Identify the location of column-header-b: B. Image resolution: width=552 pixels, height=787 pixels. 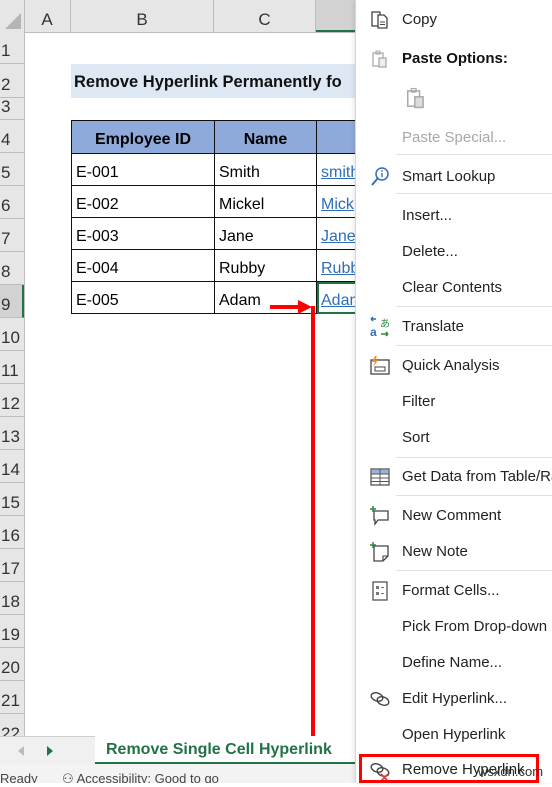
(142, 16).